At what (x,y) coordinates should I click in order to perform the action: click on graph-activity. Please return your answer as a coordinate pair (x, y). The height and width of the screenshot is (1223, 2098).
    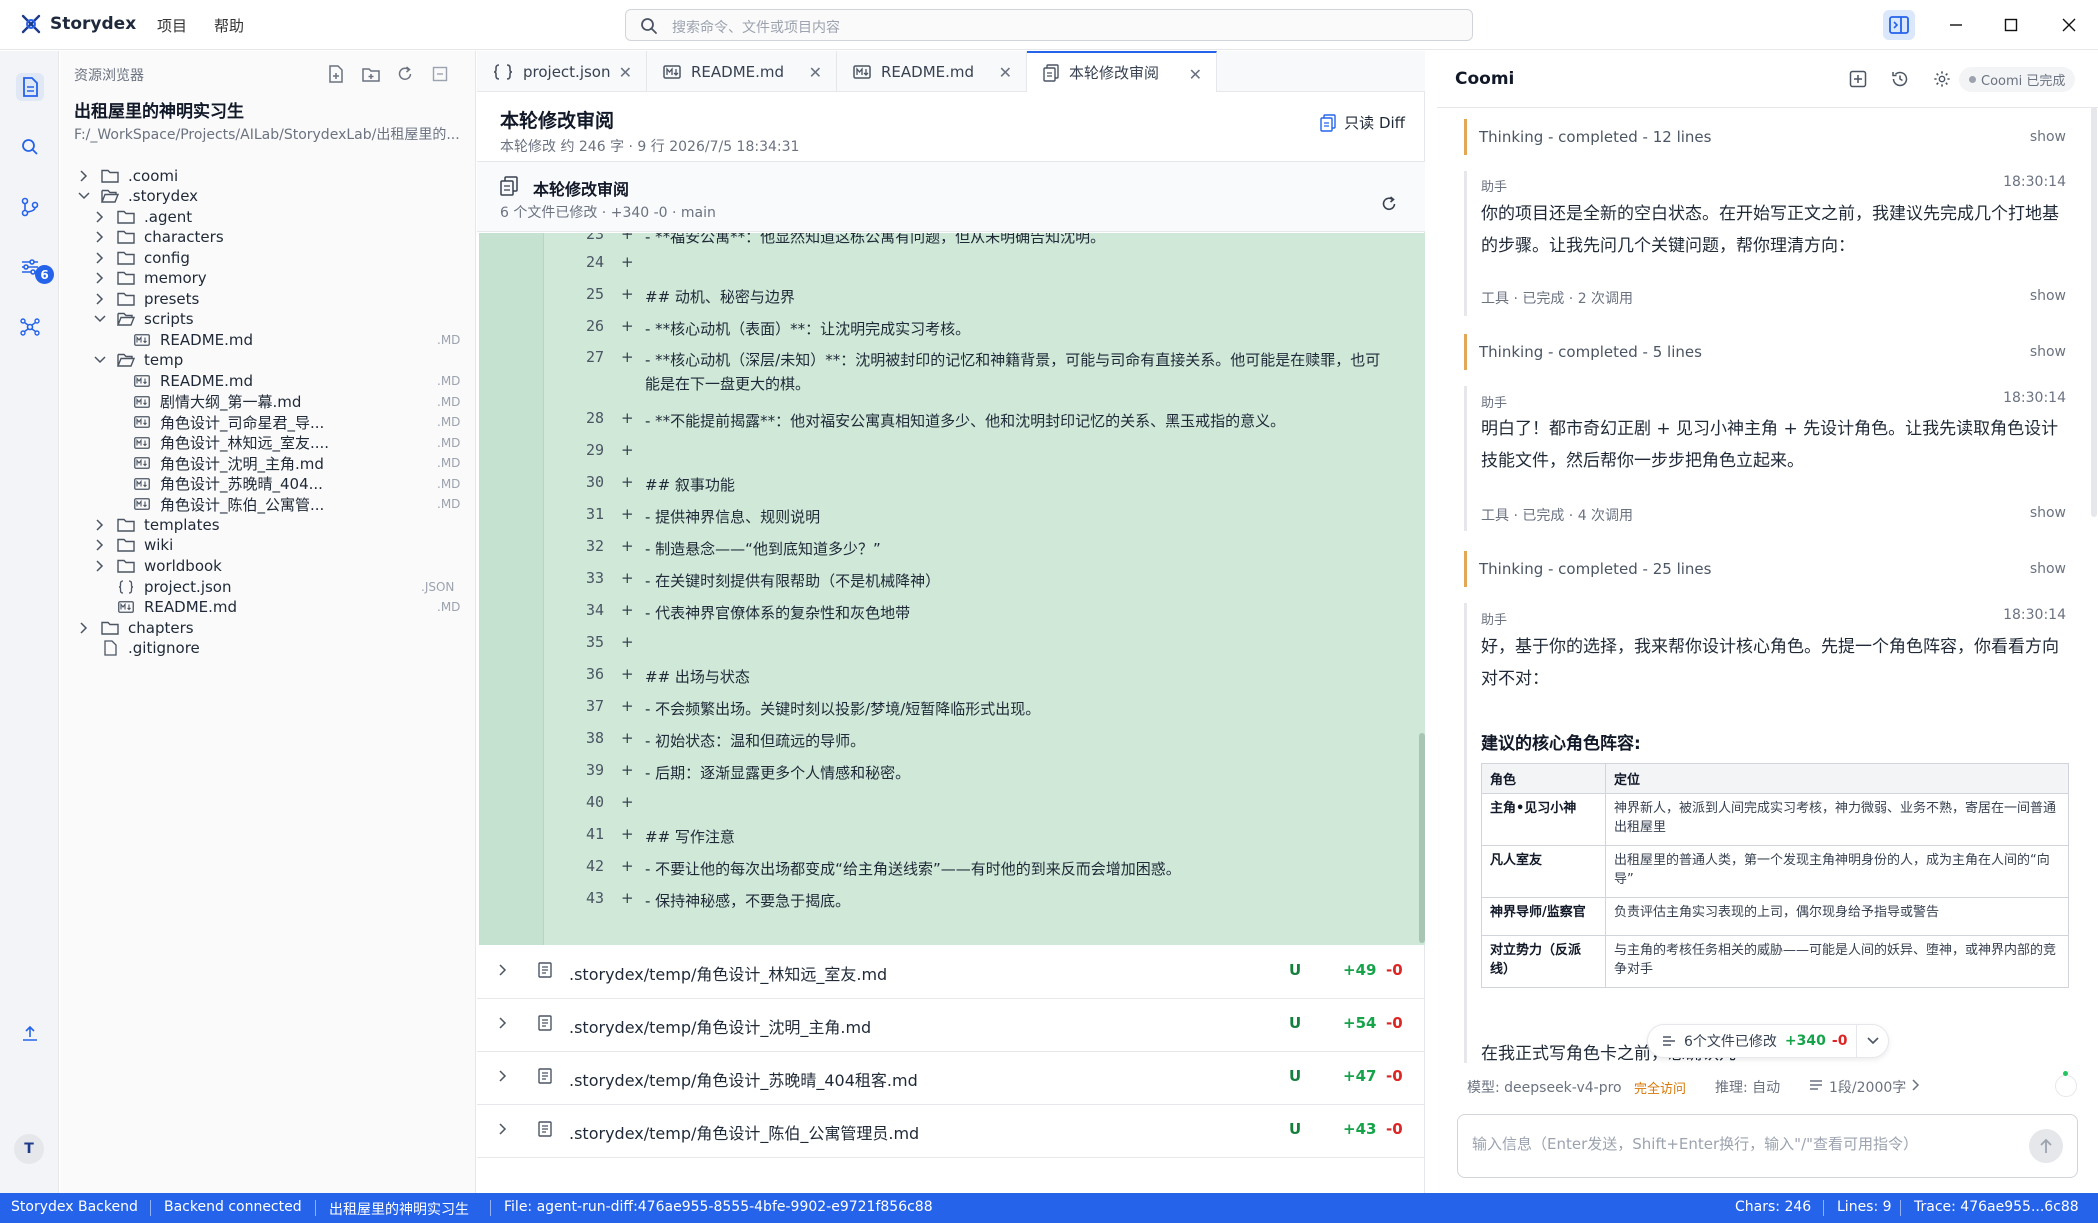
    Looking at the image, I should click on (30, 327).